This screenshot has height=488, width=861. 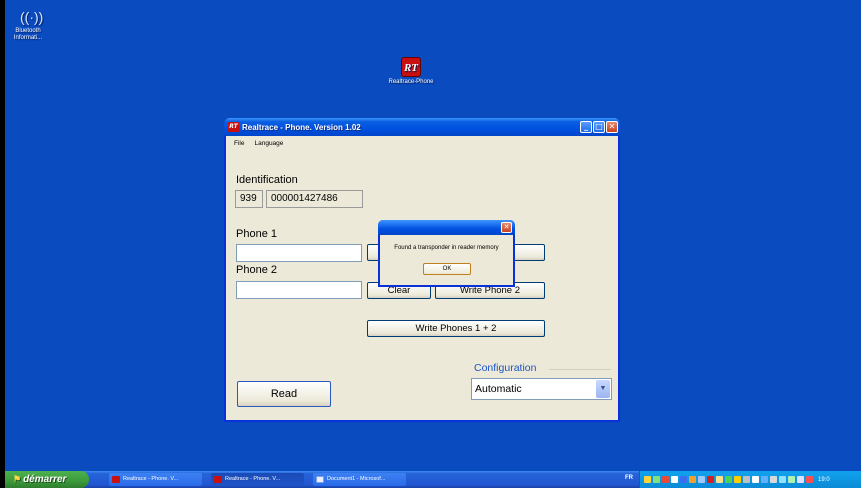 I want to click on maximize-button: □, so click(x=599, y=127).